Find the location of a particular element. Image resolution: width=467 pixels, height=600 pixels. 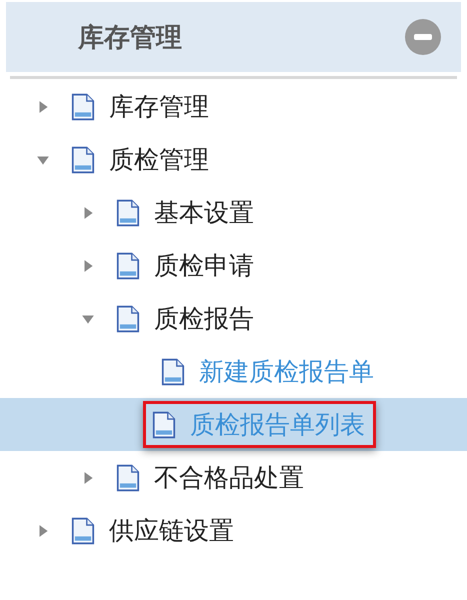

tree-item: 质检申请 is located at coordinates (186, 265).